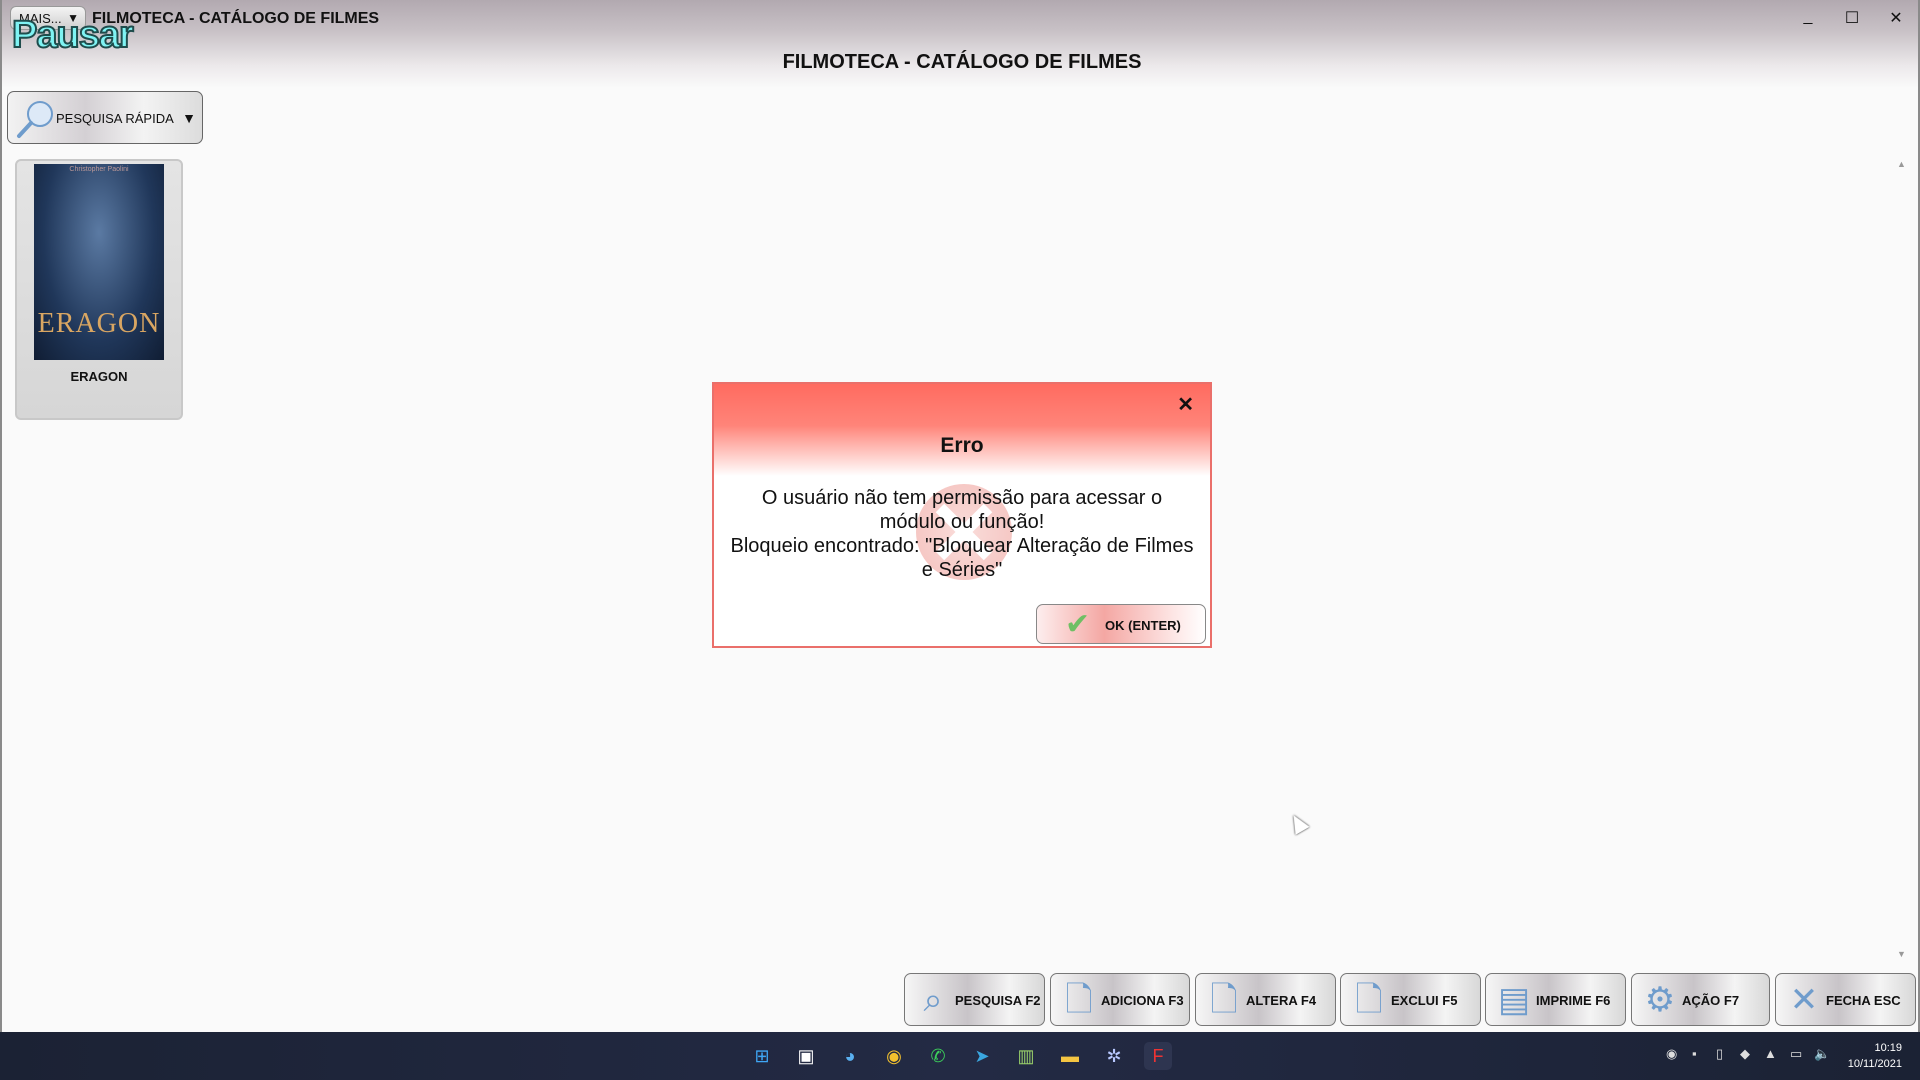 The image size is (1920, 1080). Describe the element at coordinates (933, 1000) in the screenshot. I see `search-icon: ⌕` at that location.